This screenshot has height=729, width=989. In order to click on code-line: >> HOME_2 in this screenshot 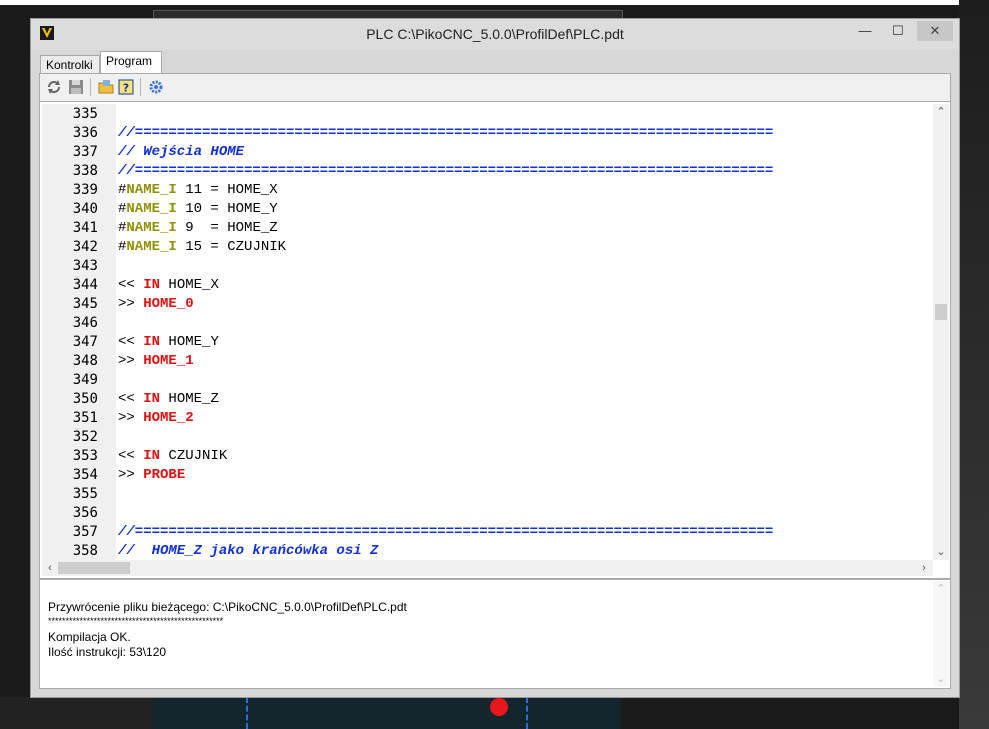, I will do `click(156, 418)`.